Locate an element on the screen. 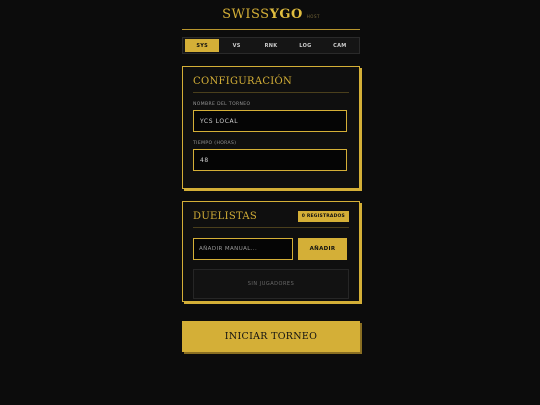 Image resolution: width=540 pixels, height=405 pixels. tab-bar: SYS VS RNK LOG CAM is located at coordinates (271, 45).